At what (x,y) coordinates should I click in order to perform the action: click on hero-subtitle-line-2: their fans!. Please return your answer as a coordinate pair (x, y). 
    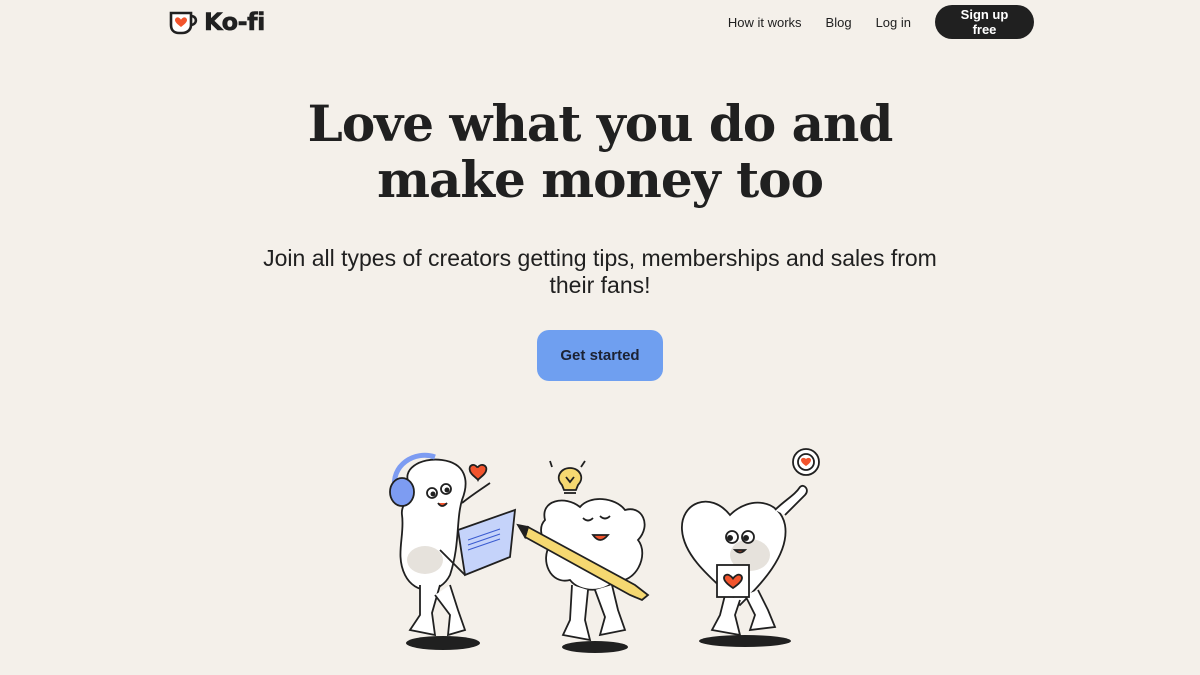
    Looking at the image, I should click on (600, 285).